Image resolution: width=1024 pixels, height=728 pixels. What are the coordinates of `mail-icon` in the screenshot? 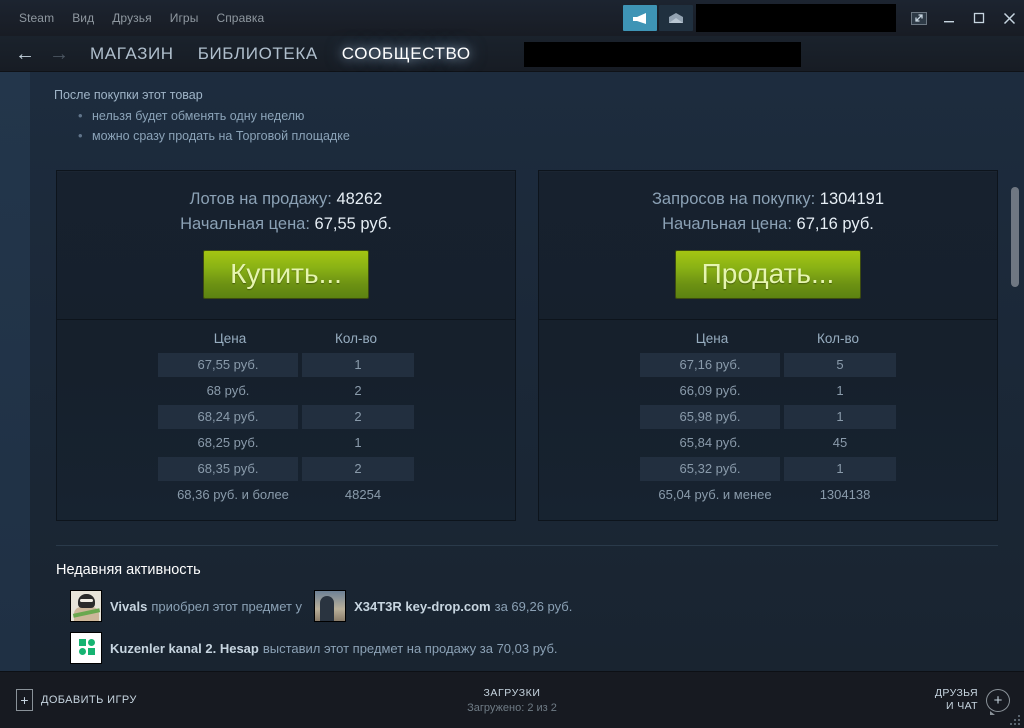 It's located at (676, 18).